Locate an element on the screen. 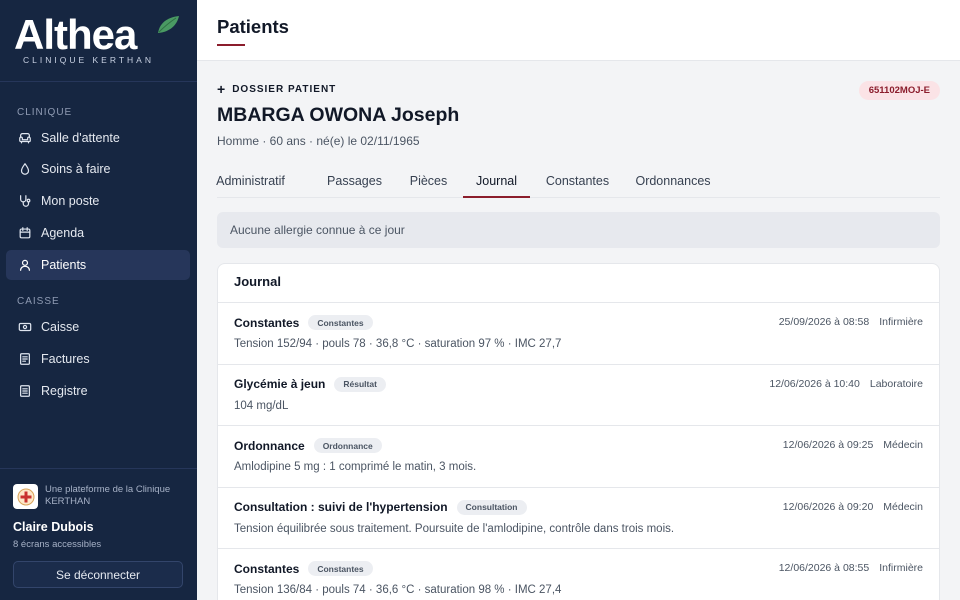 The width and height of the screenshot is (960, 600). clinic-cross-icon is located at coordinates (25, 496).